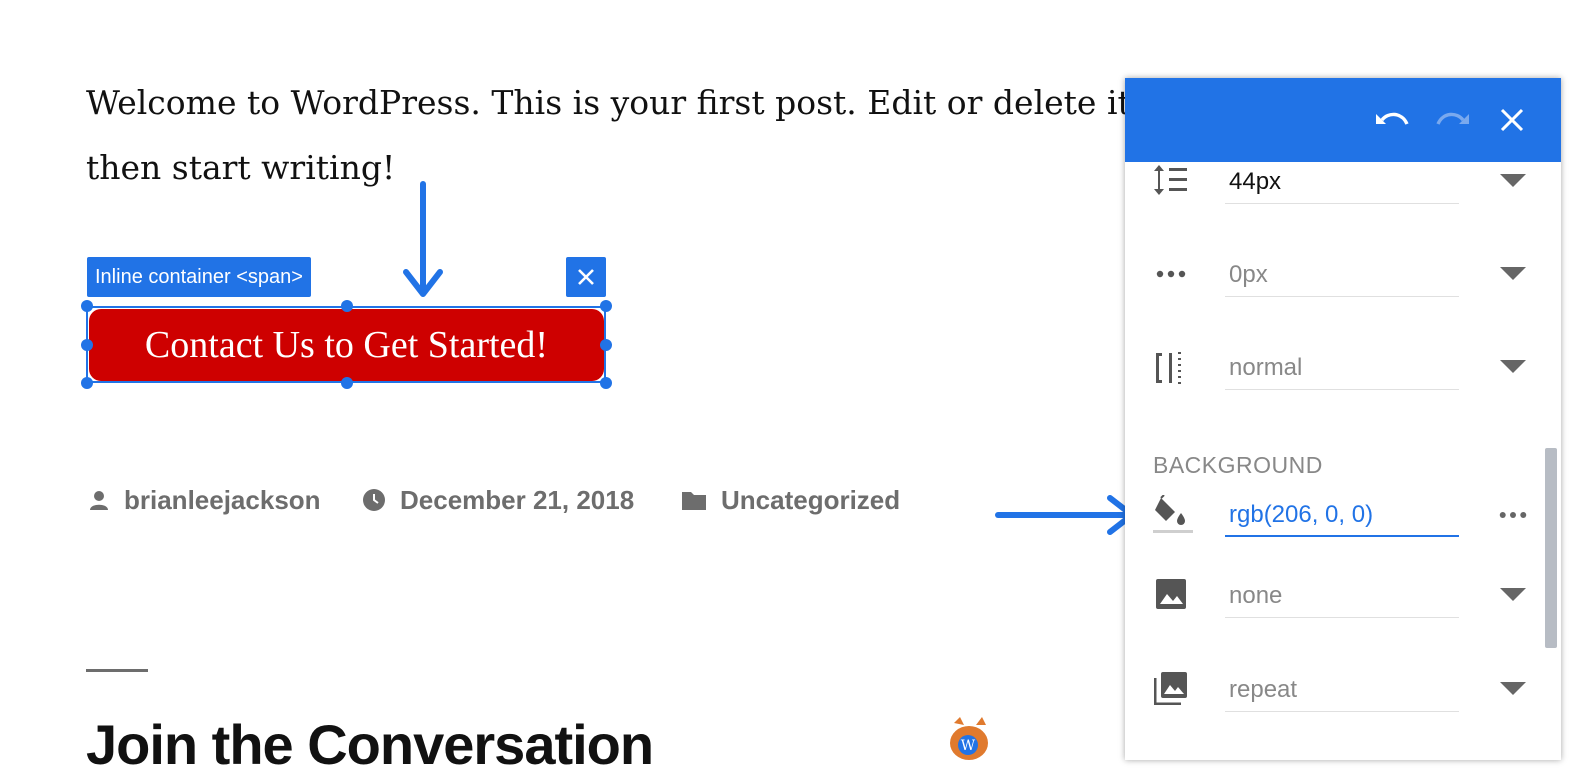  I want to click on letter-spacing-input: 0px, so click(1342, 275).